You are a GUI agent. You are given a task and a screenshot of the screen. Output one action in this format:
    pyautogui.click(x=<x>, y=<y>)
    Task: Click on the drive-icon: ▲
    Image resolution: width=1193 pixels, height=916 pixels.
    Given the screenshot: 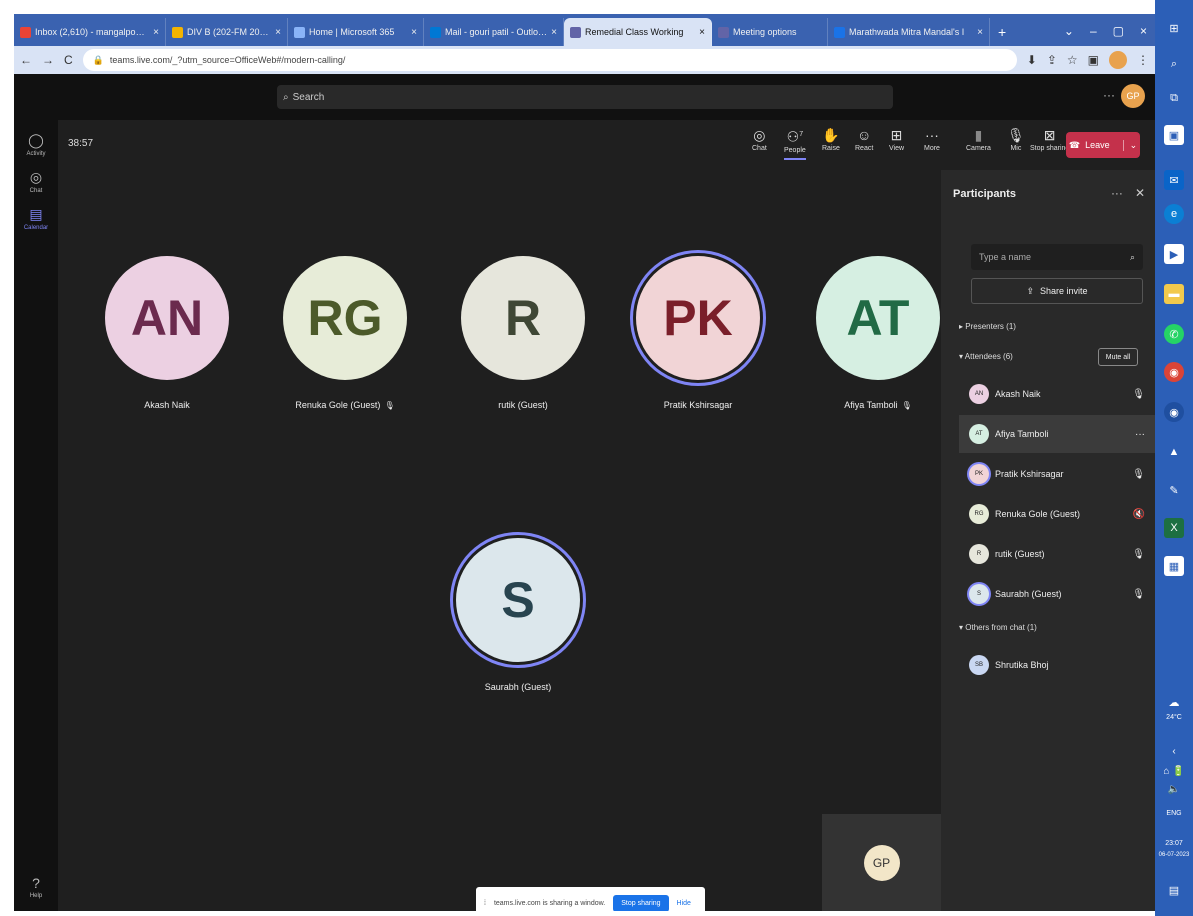 What is the action you would take?
    pyautogui.click(x=1174, y=452)
    